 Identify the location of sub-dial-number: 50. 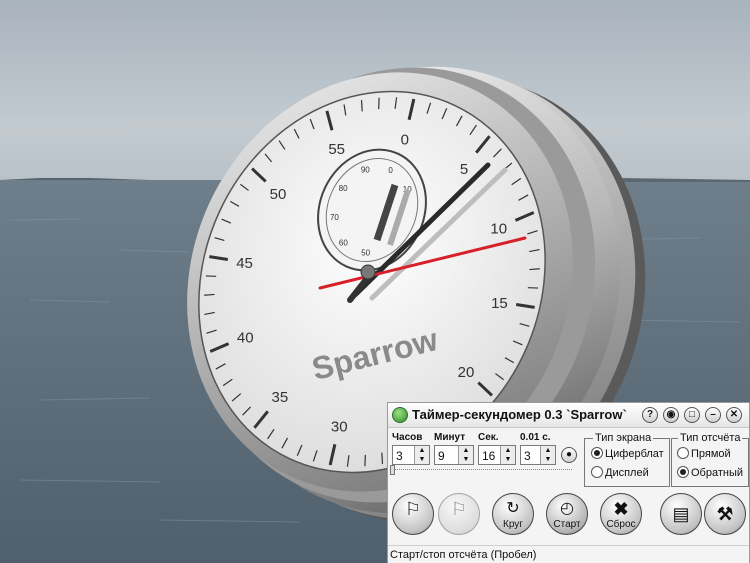
(365, 253).